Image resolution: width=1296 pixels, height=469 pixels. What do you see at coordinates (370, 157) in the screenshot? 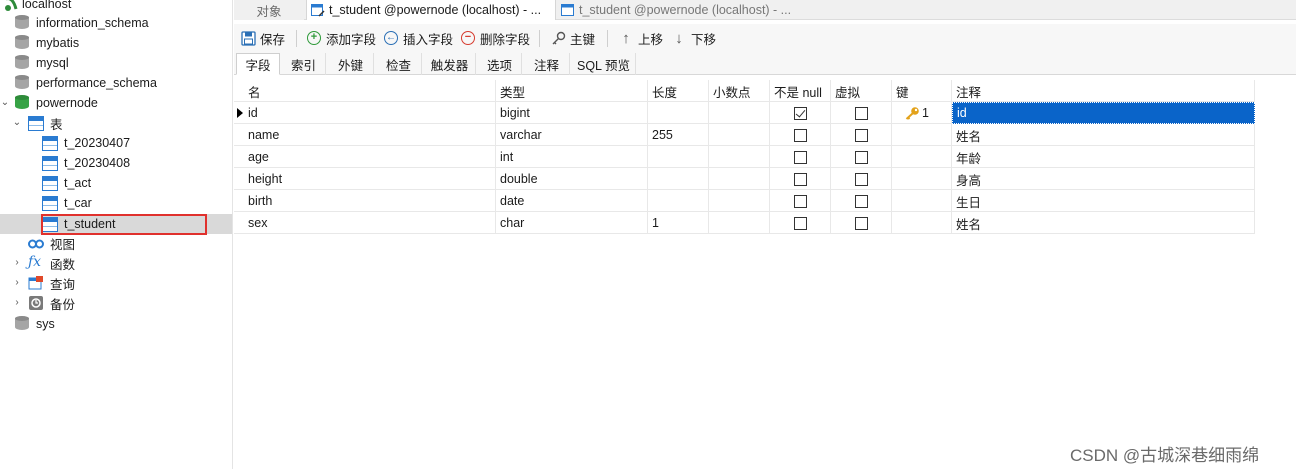
I see `field-name-cell: age` at bounding box center [370, 157].